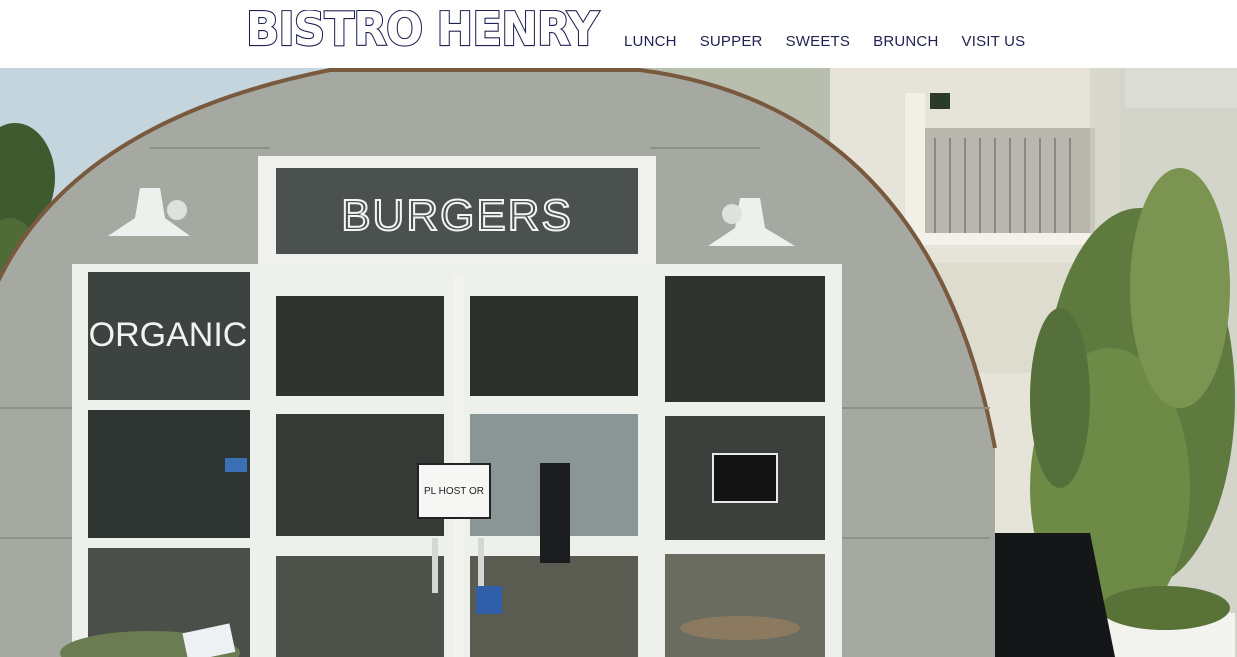  What do you see at coordinates (1165, 608) in the screenshot?
I see `planter-shrub` at bounding box center [1165, 608].